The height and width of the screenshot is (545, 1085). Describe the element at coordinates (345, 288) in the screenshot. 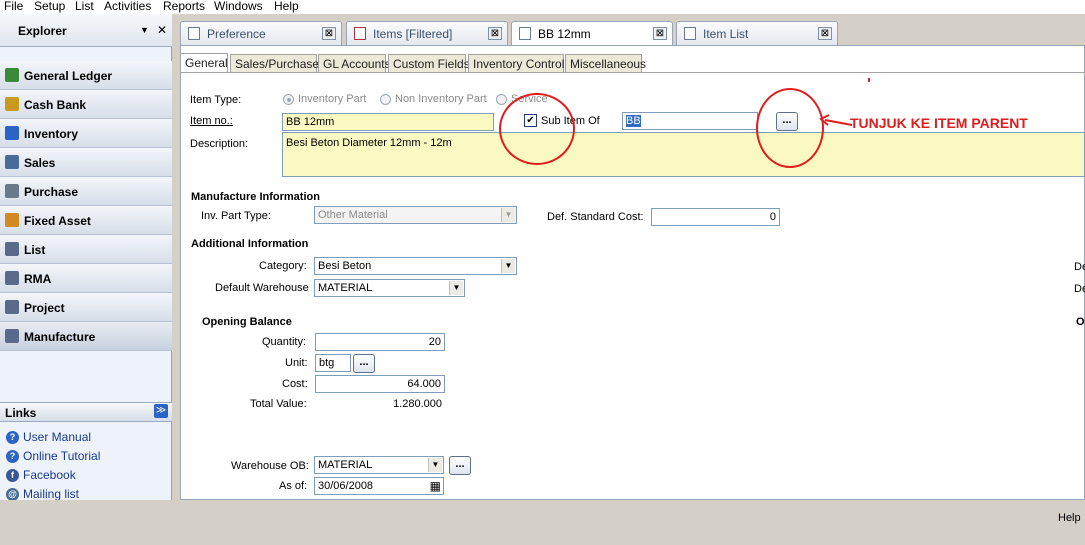

I see `default-warehouse-value: MATERIAL` at that location.